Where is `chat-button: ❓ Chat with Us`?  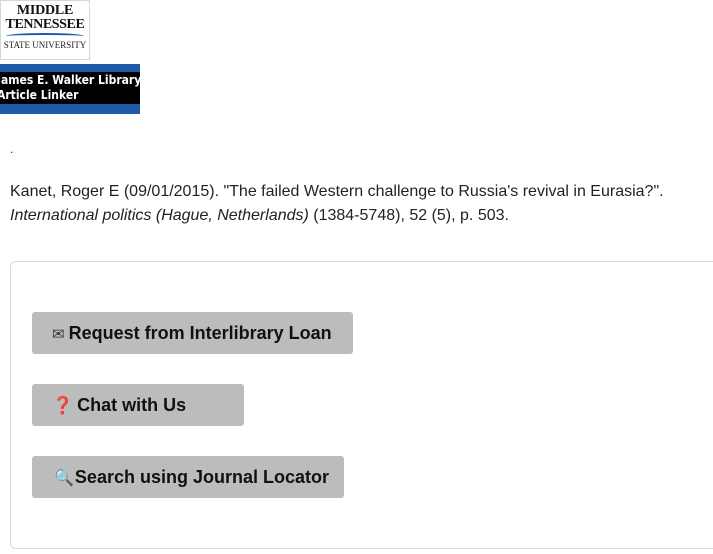
chat-button: ❓ Chat with Us is located at coordinates (138, 405).